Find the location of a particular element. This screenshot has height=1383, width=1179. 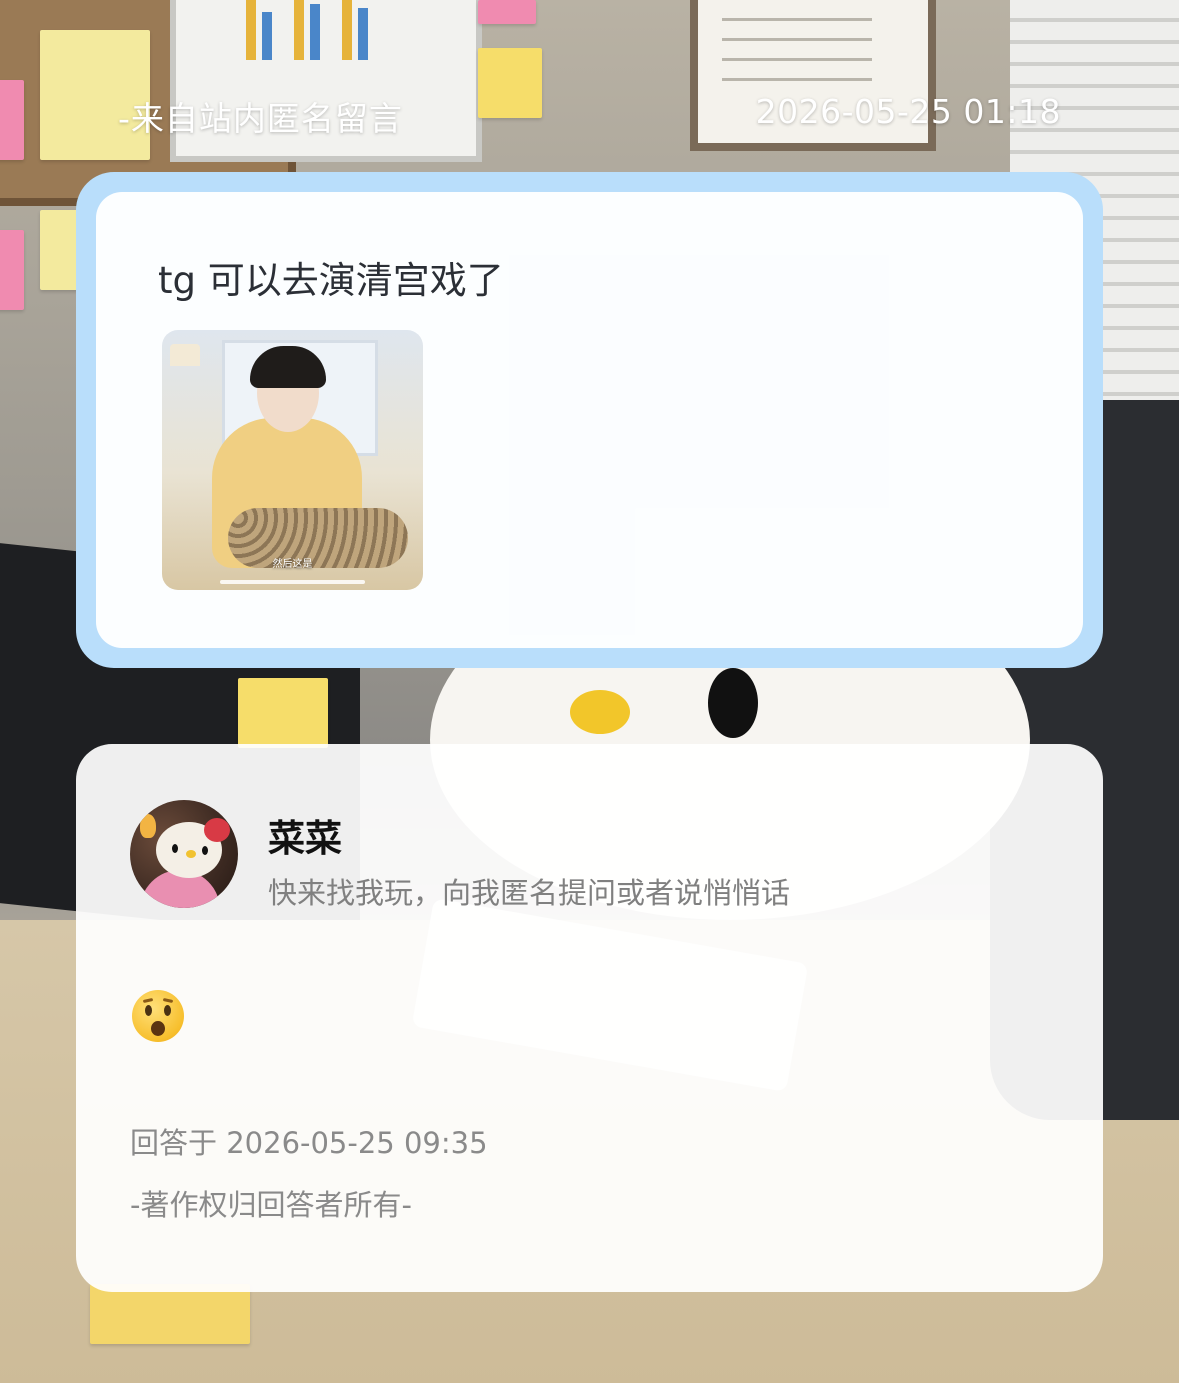

avatar-bow is located at coordinates (217, 830).